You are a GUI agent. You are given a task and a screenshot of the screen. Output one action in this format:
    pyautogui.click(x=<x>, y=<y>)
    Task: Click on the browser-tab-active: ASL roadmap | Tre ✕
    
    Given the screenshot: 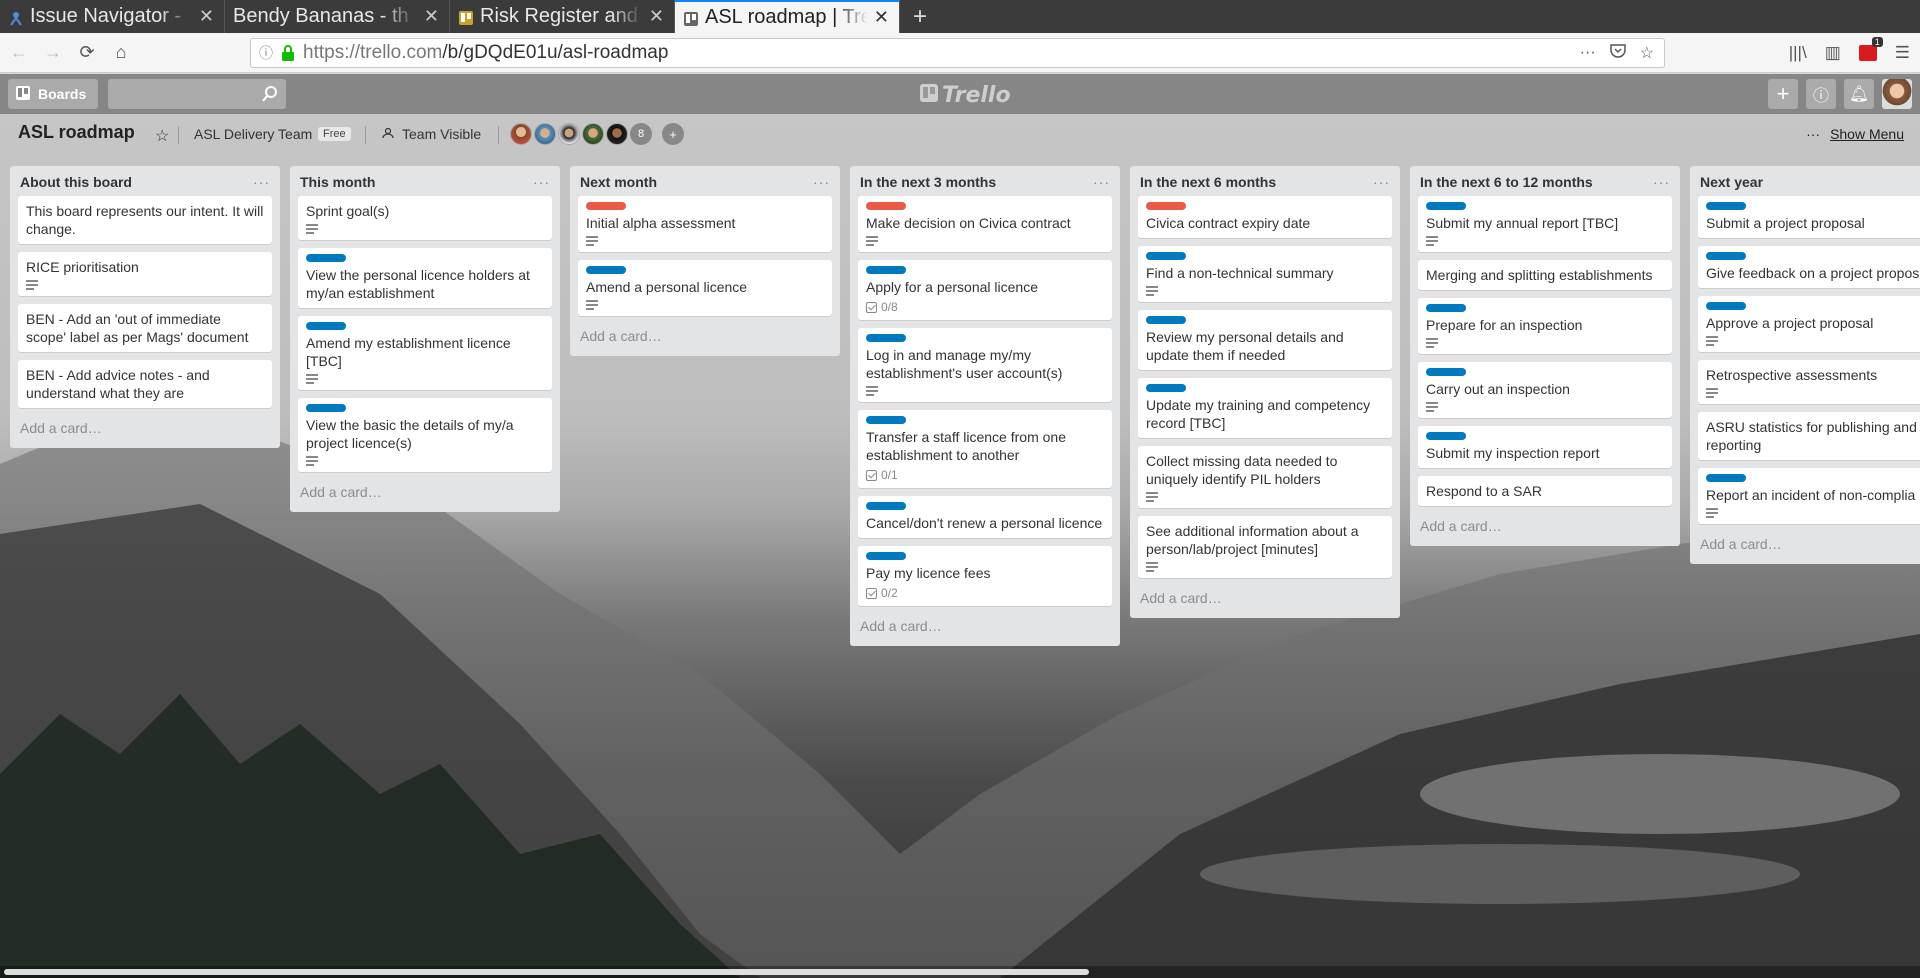 What is the action you would take?
    pyautogui.click(x=787, y=16)
    